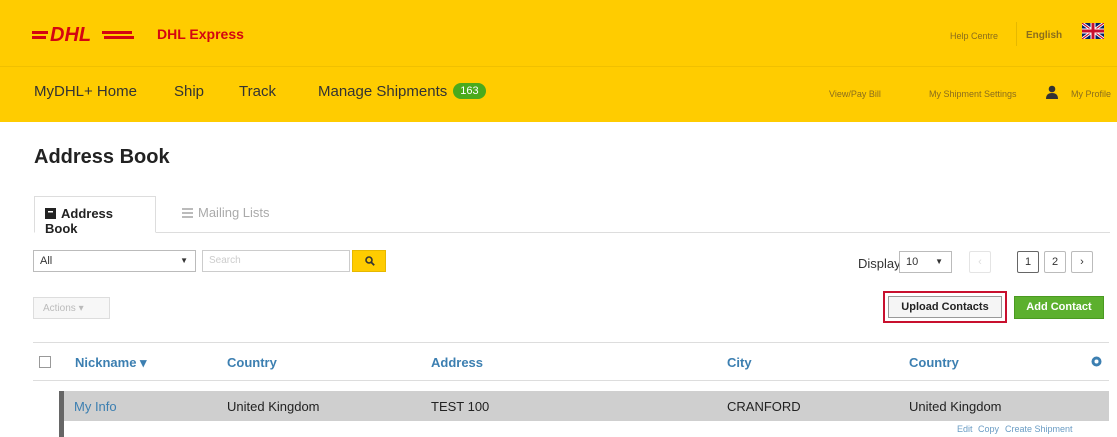 The image size is (1117, 437). Describe the element at coordinates (276, 261) in the screenshot. I see `search-input: Search` at that location.